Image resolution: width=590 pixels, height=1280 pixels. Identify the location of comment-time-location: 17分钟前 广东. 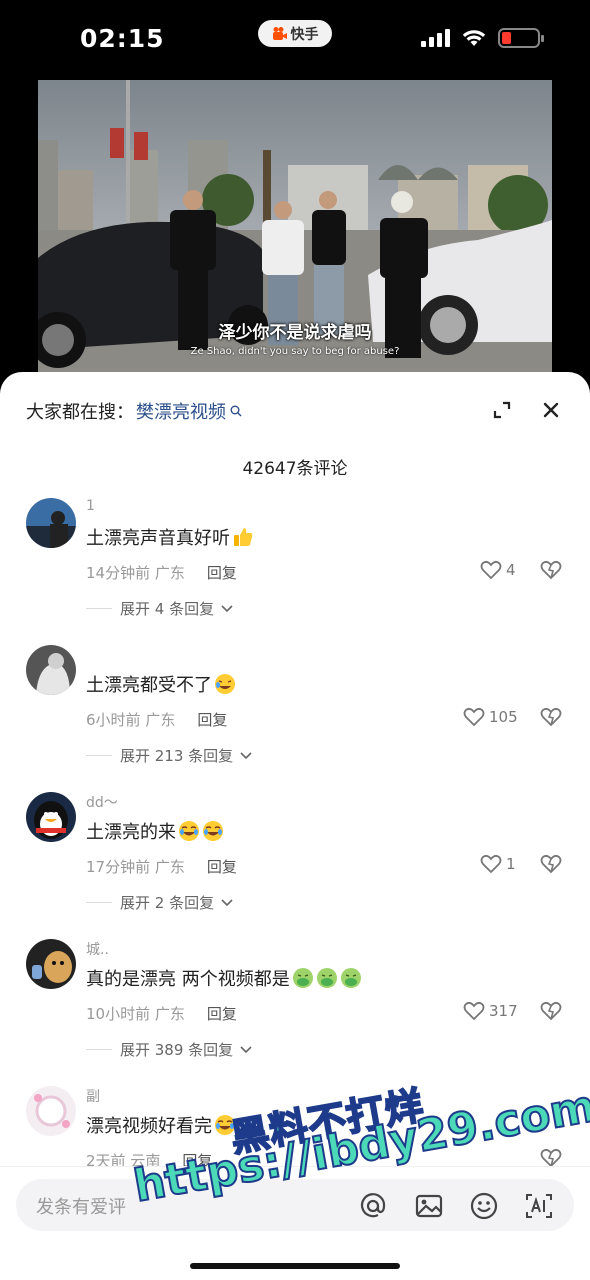
(135, 867).